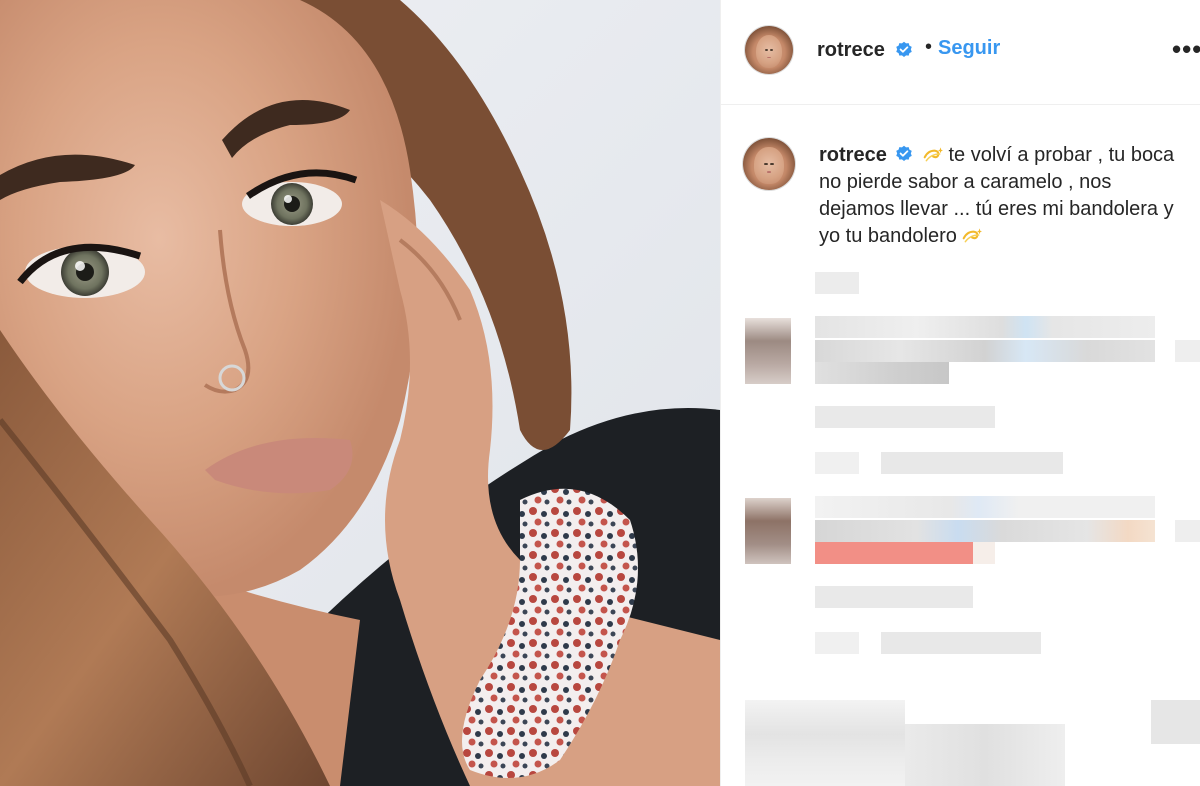 This screenshot has height=786, width=1200. What do you see at coordinates (853, 155) in the screenshot?
I see `caption-username-link: rotrece` at bounding box center [853, 155].